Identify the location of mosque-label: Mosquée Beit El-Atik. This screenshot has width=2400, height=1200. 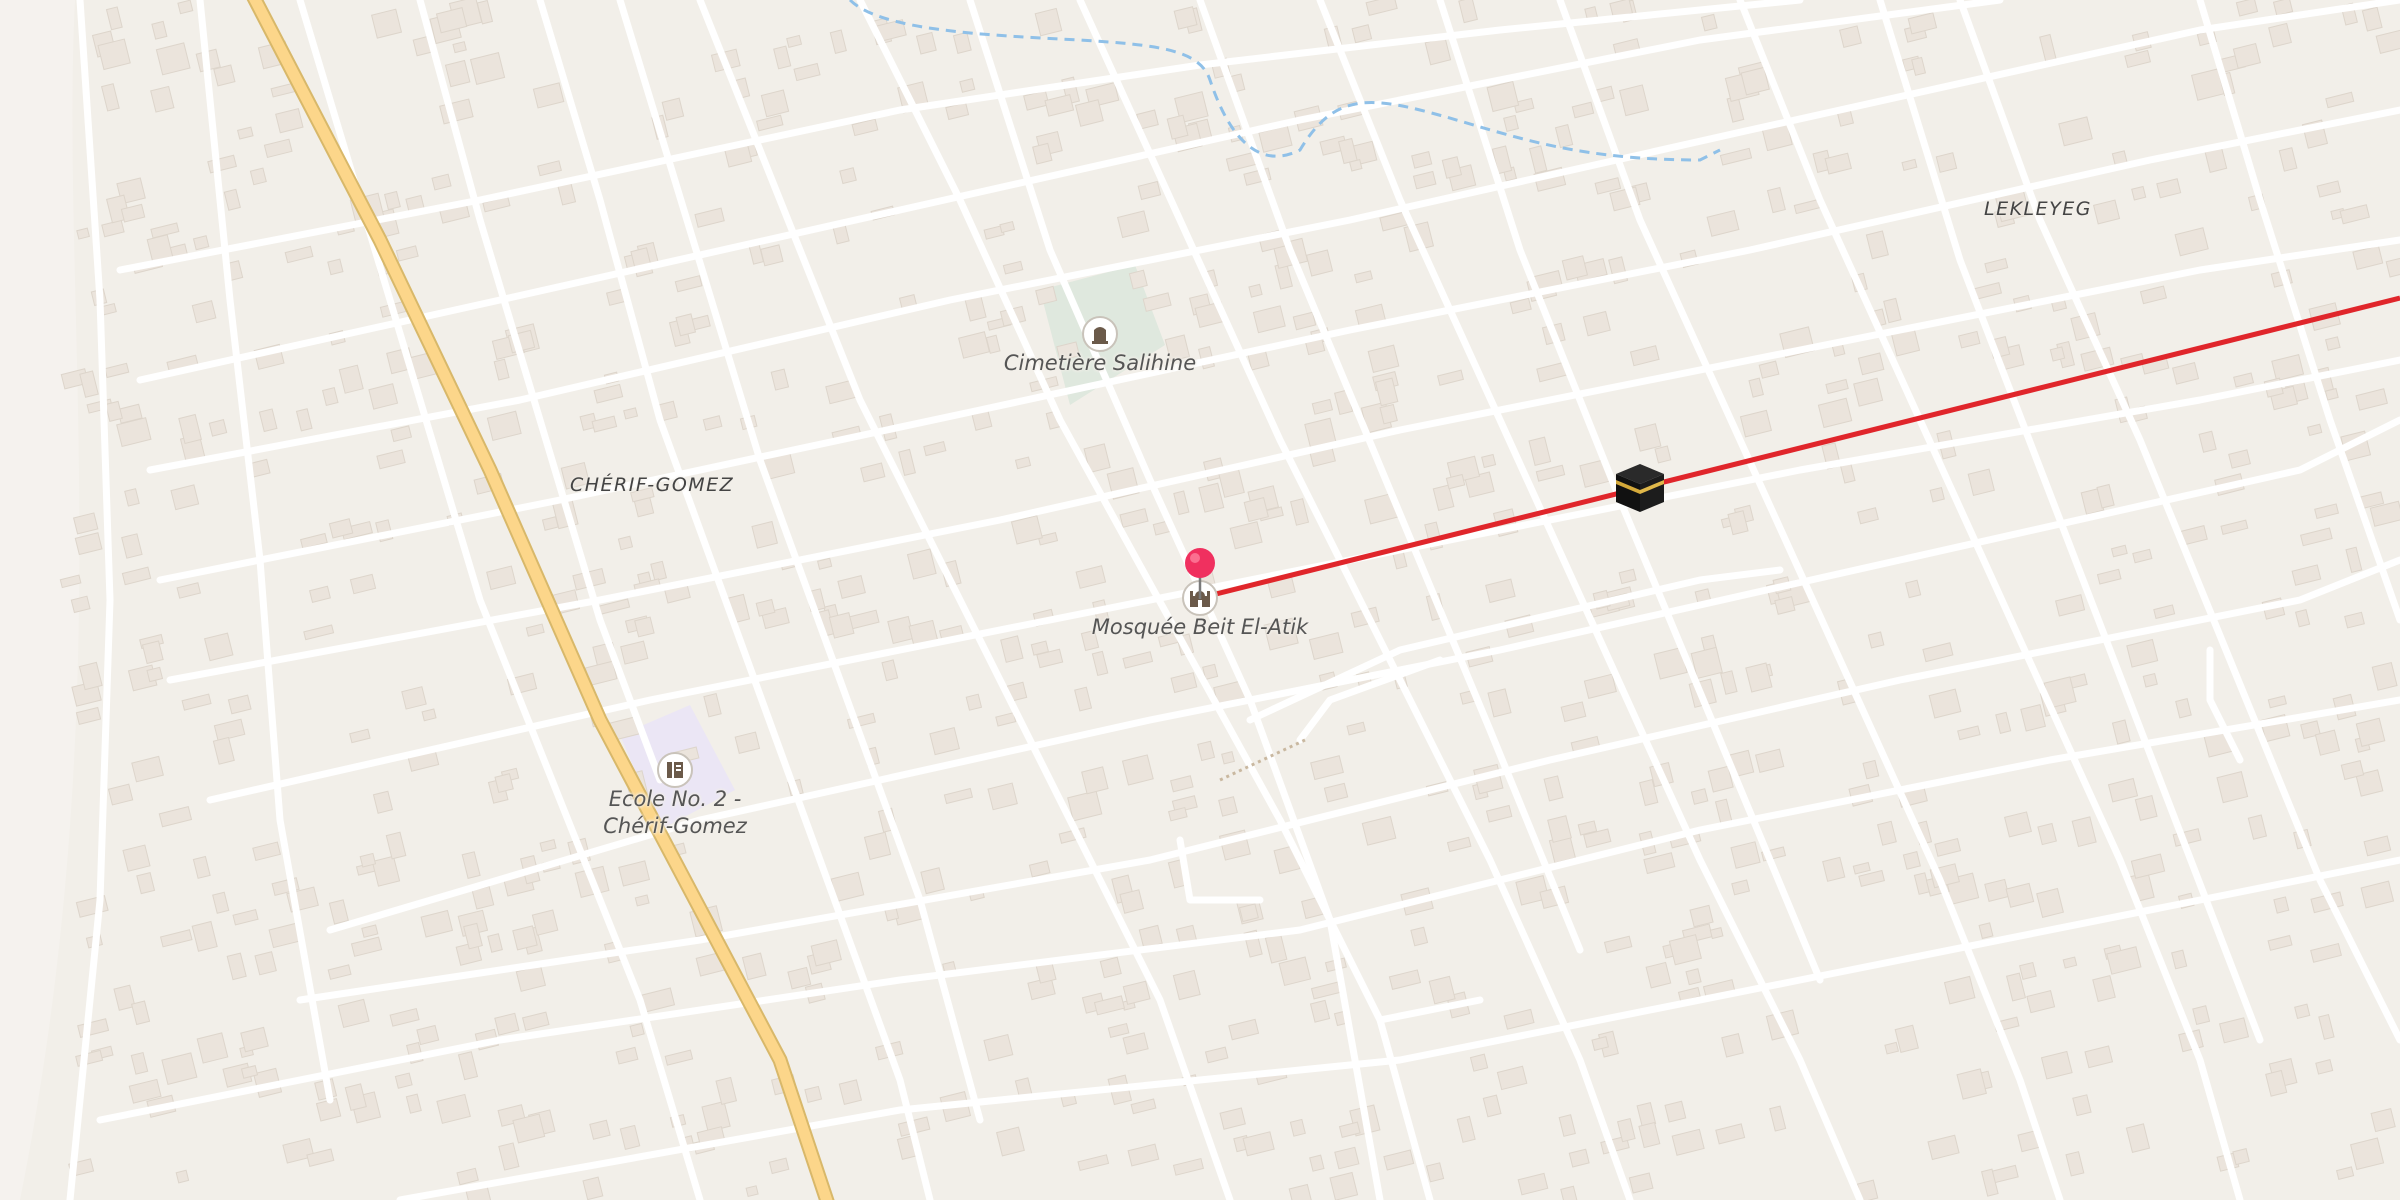
(1200, 627).